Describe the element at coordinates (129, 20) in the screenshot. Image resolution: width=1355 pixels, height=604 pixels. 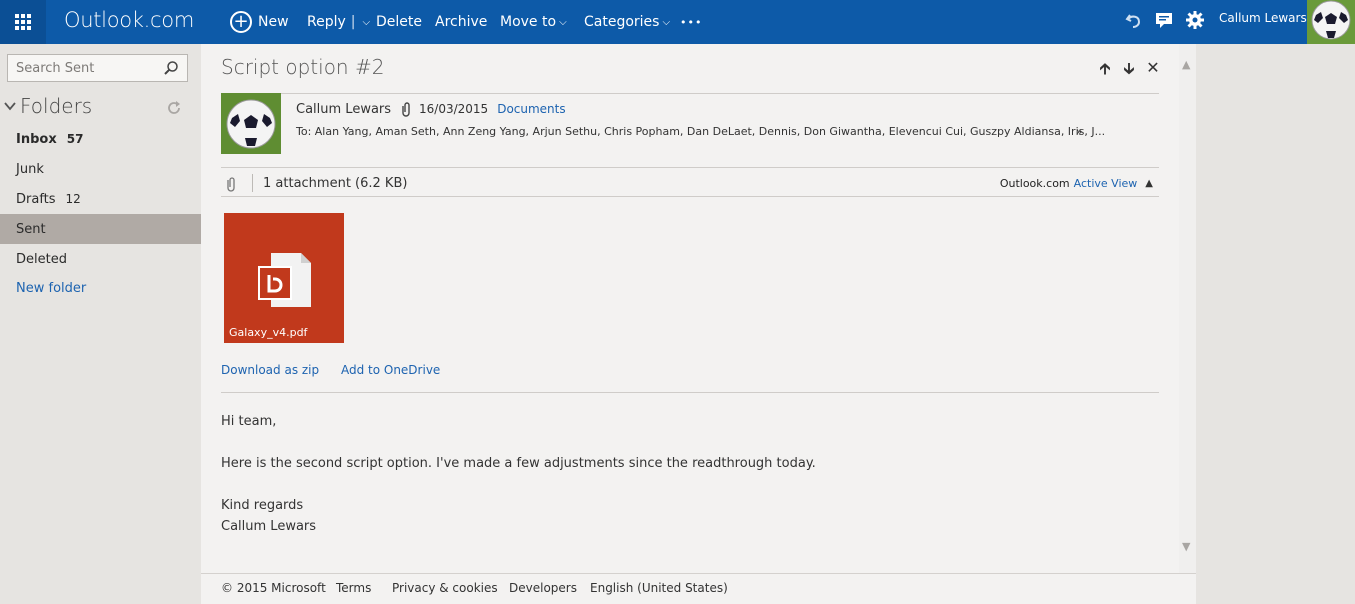
I see `brand-logo: Outlook.com` at that location.